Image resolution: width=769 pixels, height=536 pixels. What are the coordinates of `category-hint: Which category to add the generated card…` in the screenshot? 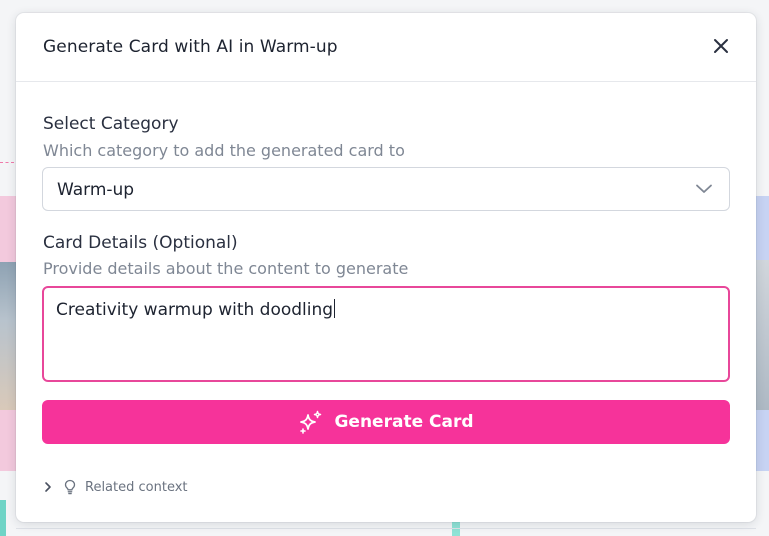 It's located at (224, 150).